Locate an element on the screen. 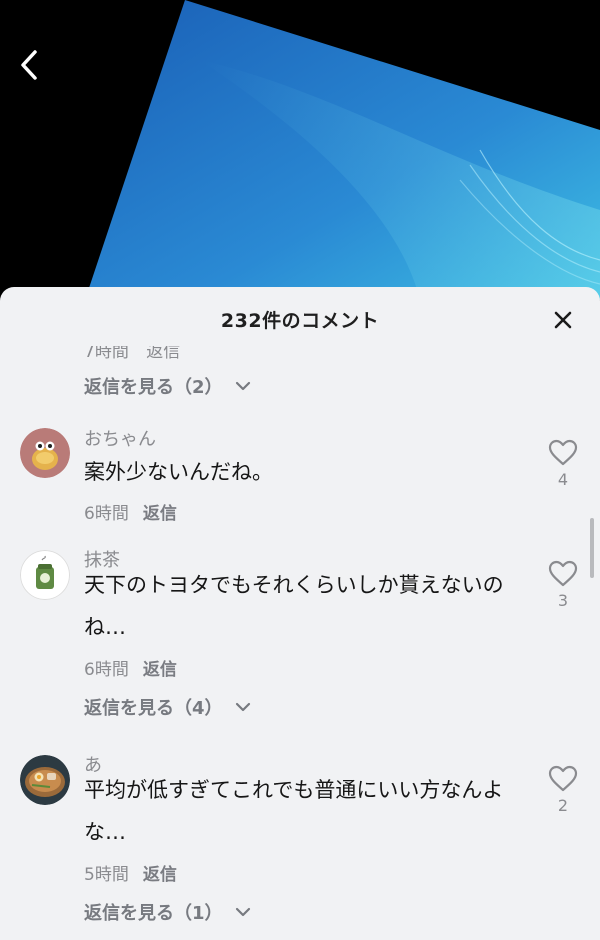  view-replies-button: 返信を見る（1） is located at coordinates (167, 912).